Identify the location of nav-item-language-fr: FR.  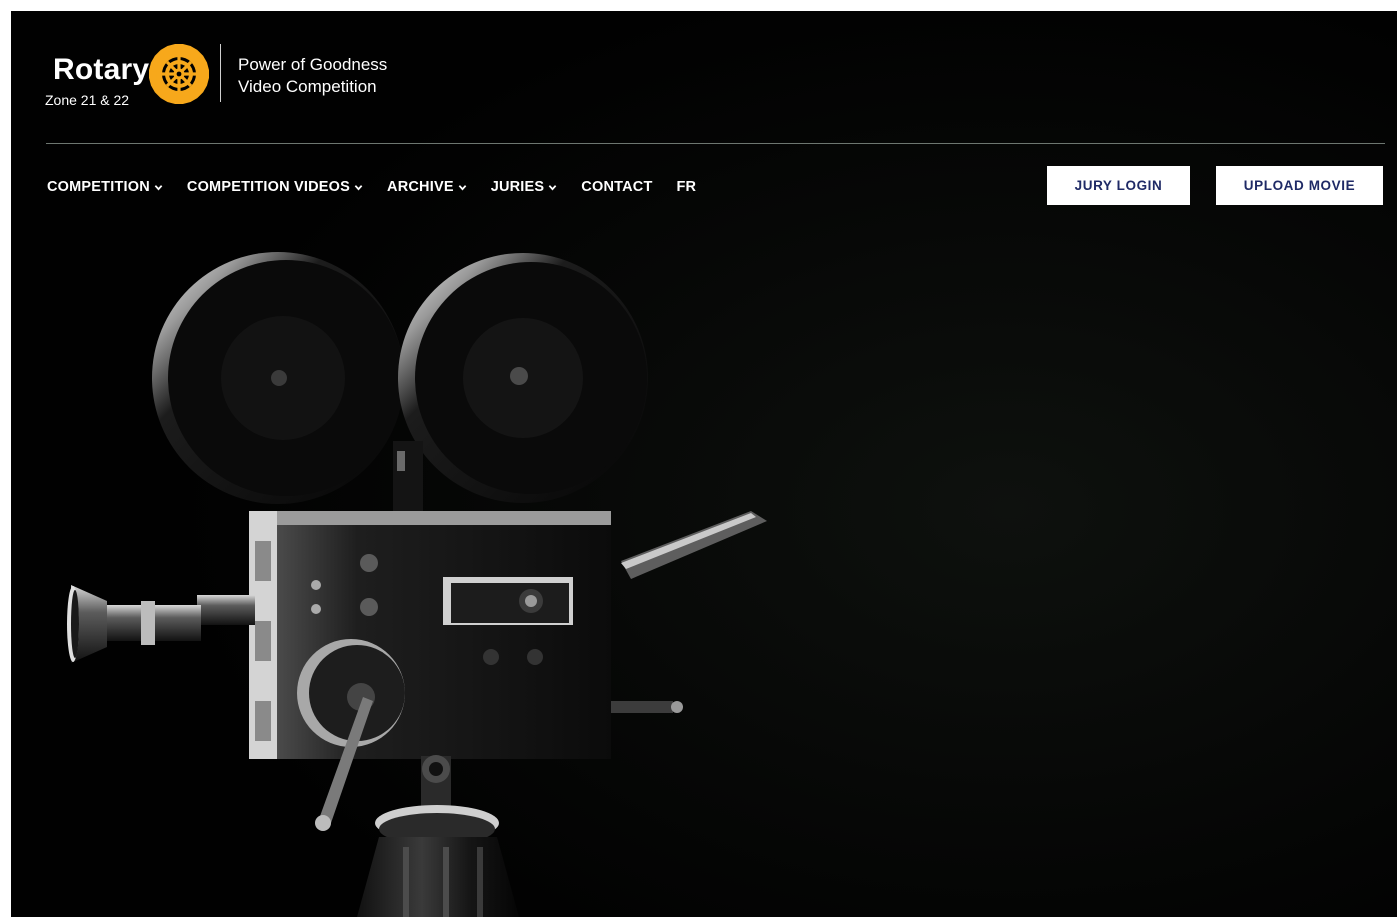
(687, 187).